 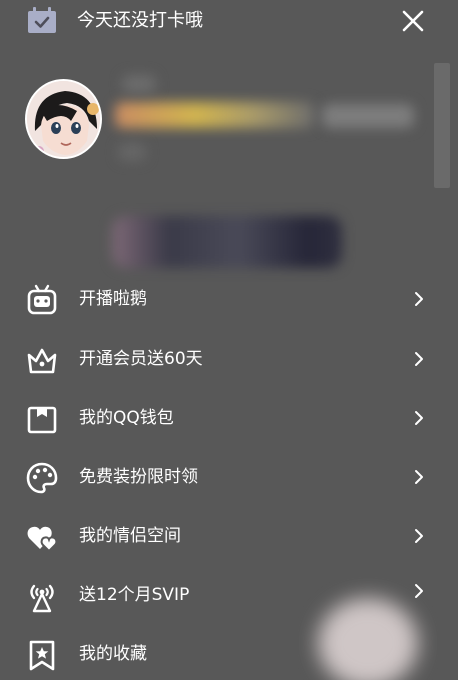 What do you see at coordinates (42, 361) in the screenshot?
I see `crown-icon` at bounding box center [42, 361].